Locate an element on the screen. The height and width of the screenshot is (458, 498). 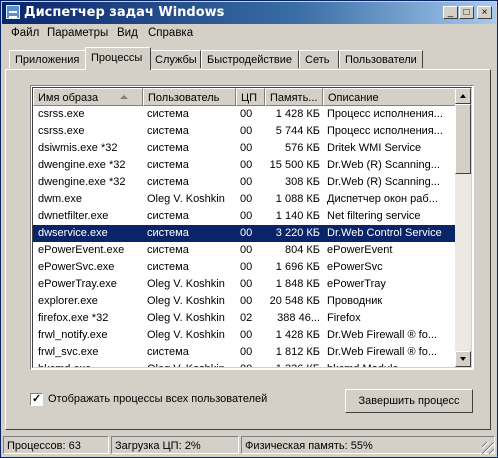
cell-description: Dritek WMI Service is located at coordinates (374, 148).